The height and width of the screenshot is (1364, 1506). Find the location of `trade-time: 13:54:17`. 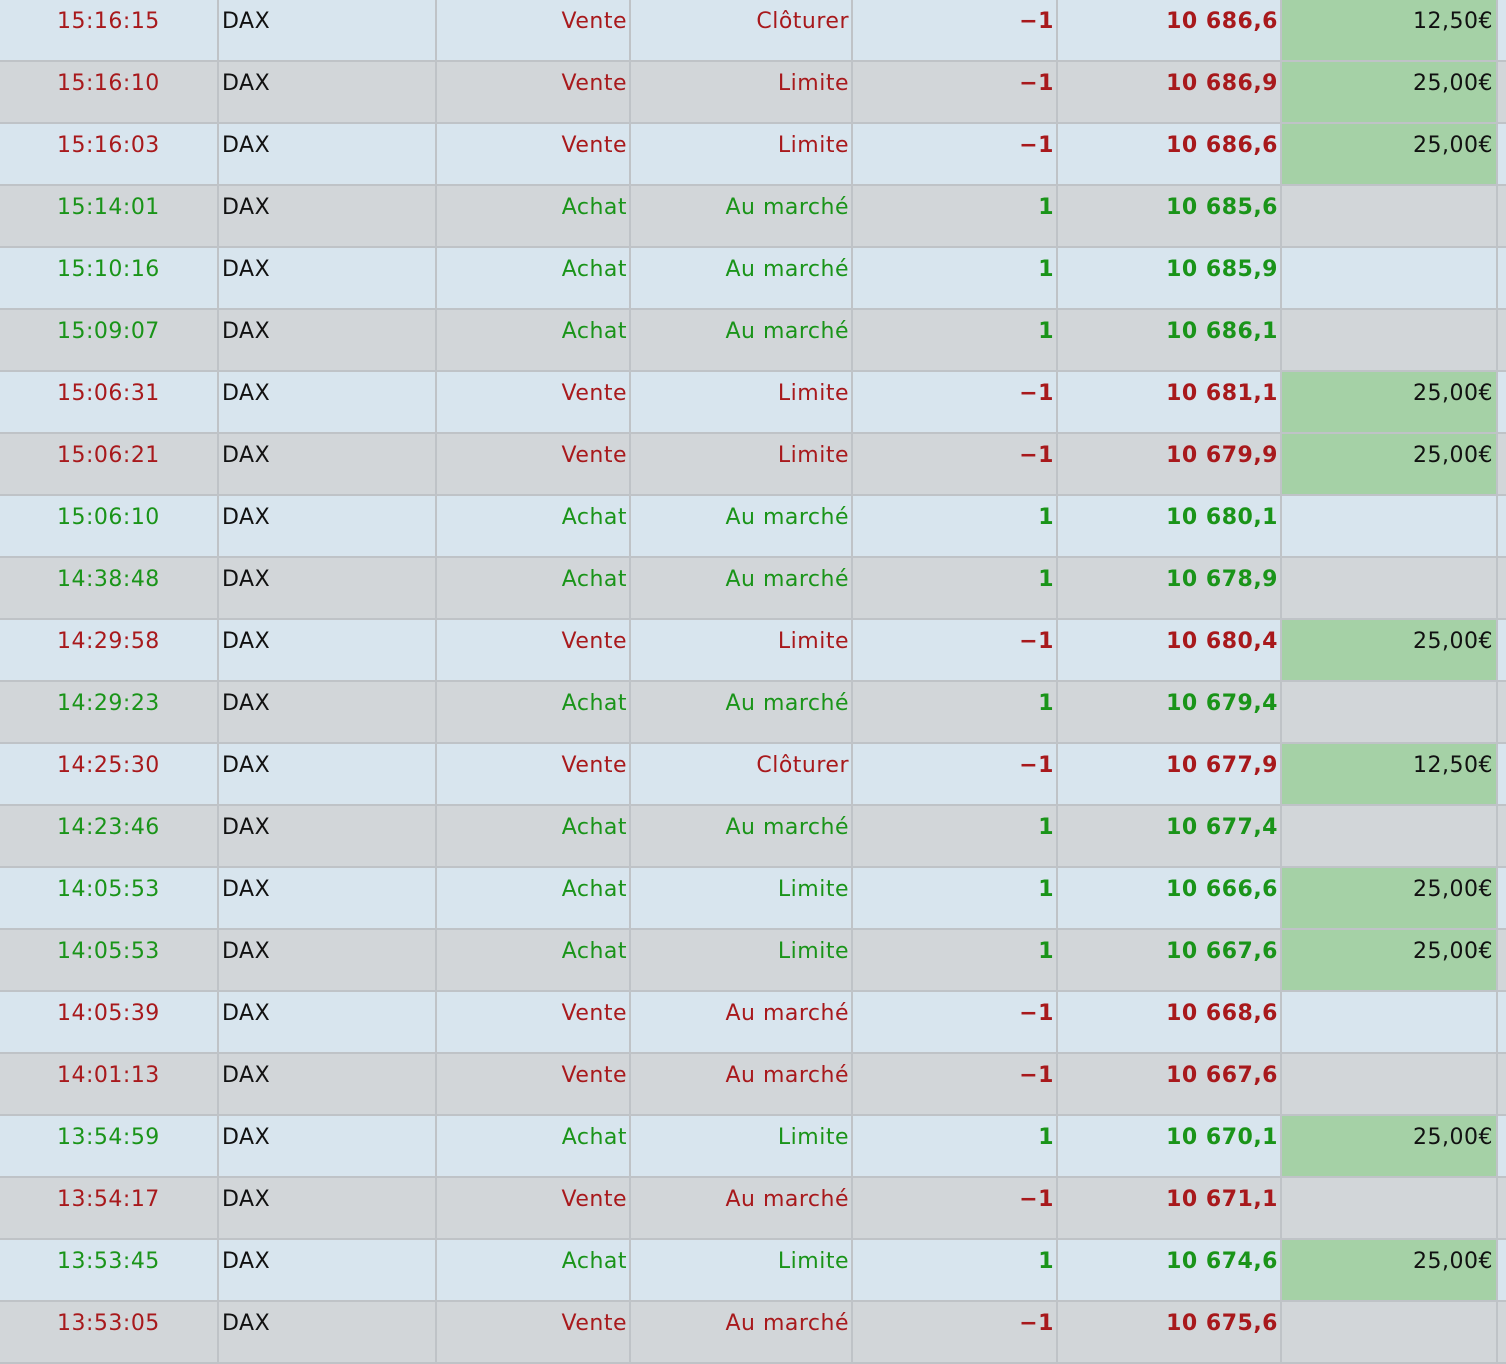

trade-time: 13:54:17 is located at coordinates (109, 1208).